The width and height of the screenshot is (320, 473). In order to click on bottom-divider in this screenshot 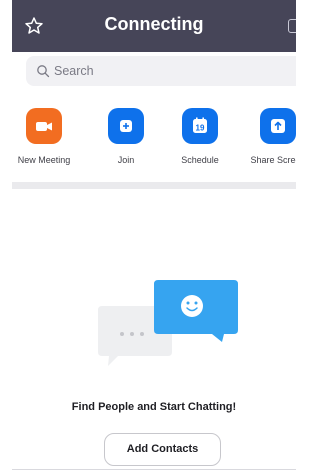, I will do `click(154, 469)`.